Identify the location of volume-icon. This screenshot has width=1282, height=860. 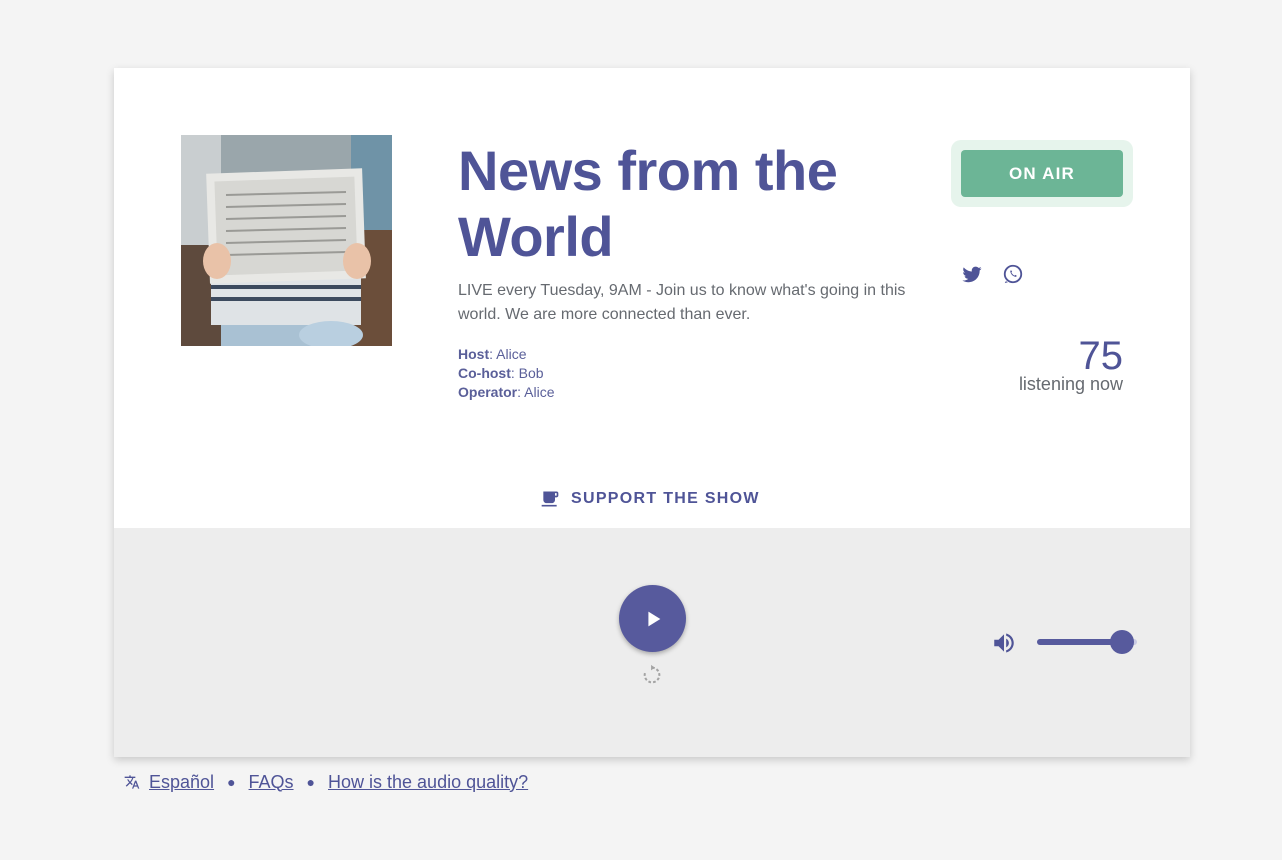
(1004, 643).